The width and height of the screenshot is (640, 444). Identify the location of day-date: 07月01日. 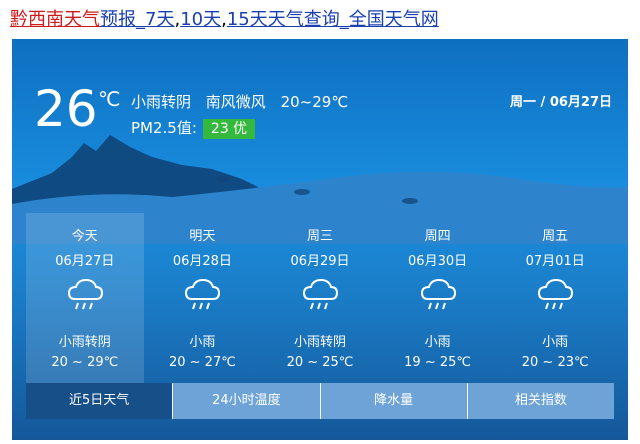
(555, 261).